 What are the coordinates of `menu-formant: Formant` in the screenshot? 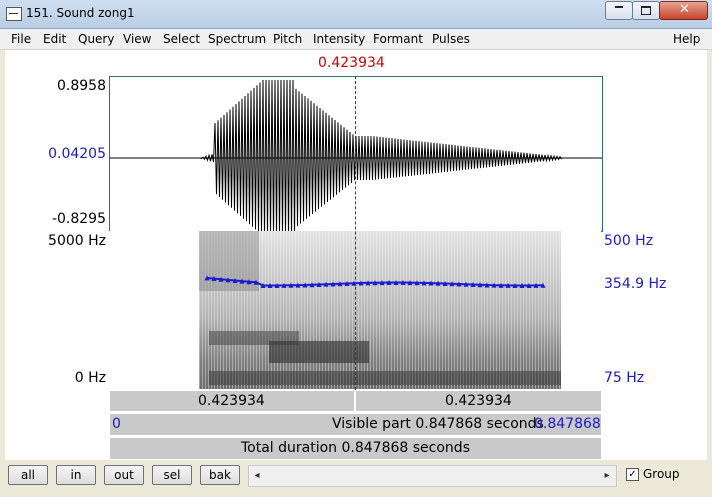 It's located at (398, 39).